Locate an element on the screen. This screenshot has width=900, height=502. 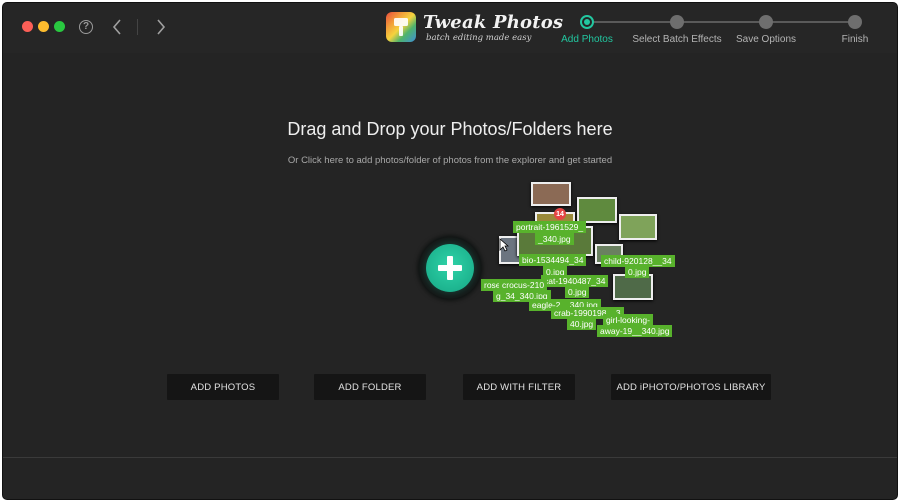
file-tag: away-19__340.jpg is located at coordinates (635, 331).